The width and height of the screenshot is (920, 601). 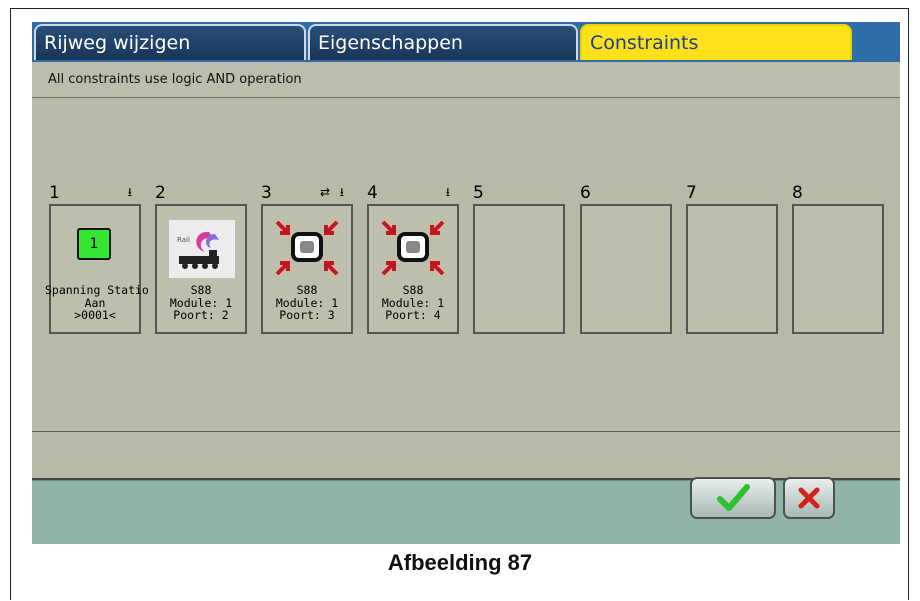 I want to click on constraint-slot-5: 5, so click(x=519, y=258).